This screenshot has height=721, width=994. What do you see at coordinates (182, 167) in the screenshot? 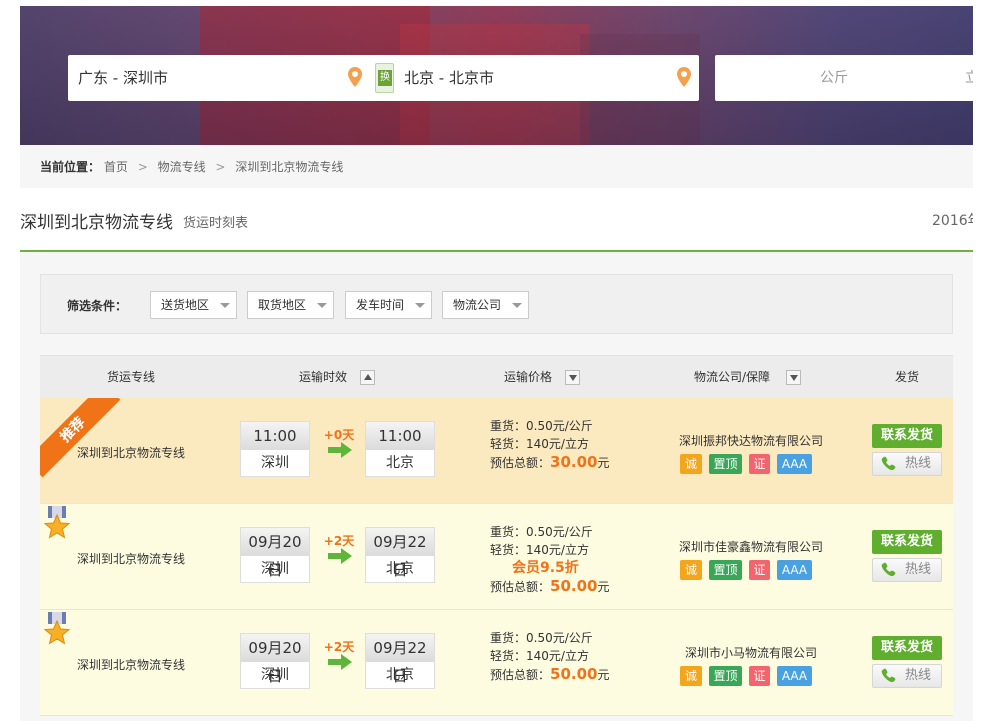
I see `breadcrumb-logistics: 物流专线` at bounding box center [182, 167].